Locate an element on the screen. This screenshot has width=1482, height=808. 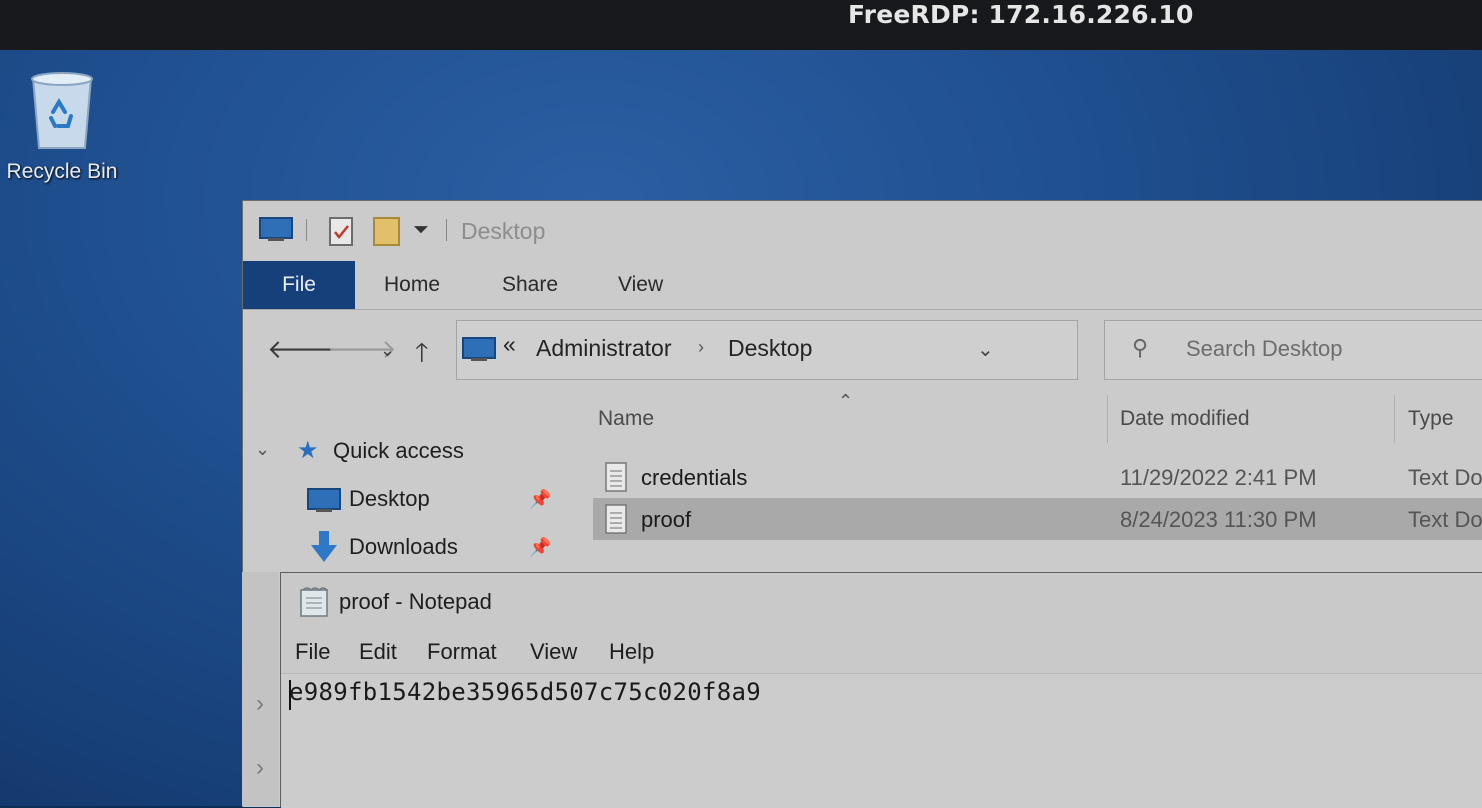
quick-access-toolbar: ⏷ Desktop is located at coordinates (862, 231).